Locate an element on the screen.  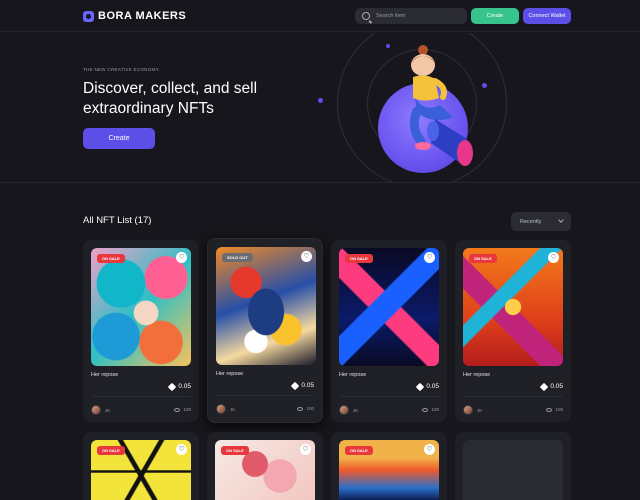
brand-logo-icon is located at coordinates (88, 16).